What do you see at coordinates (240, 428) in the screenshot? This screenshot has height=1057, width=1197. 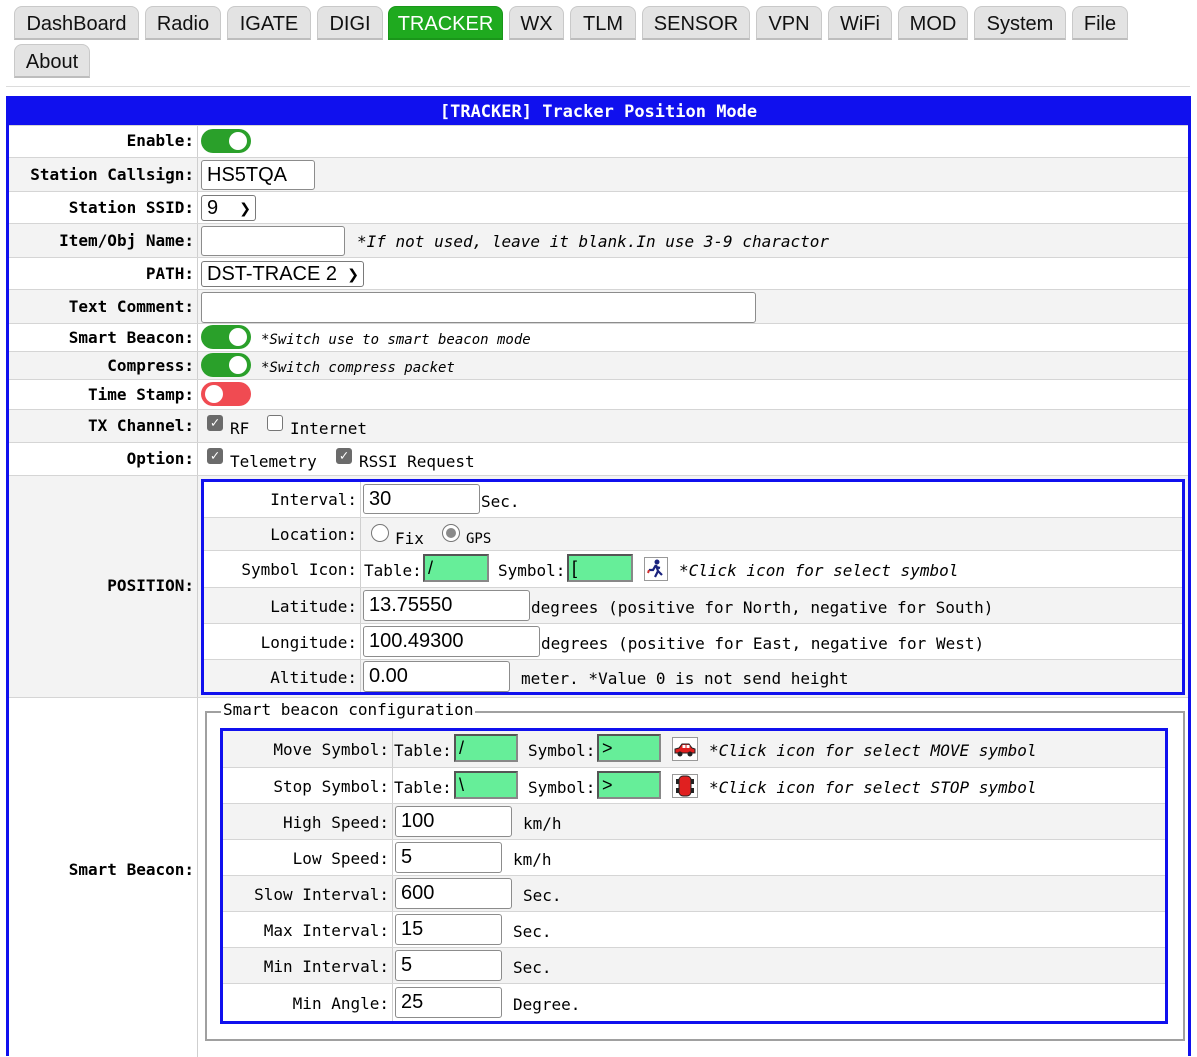 I see `tx-rf-label: RF` at bounding box center [240, 428].